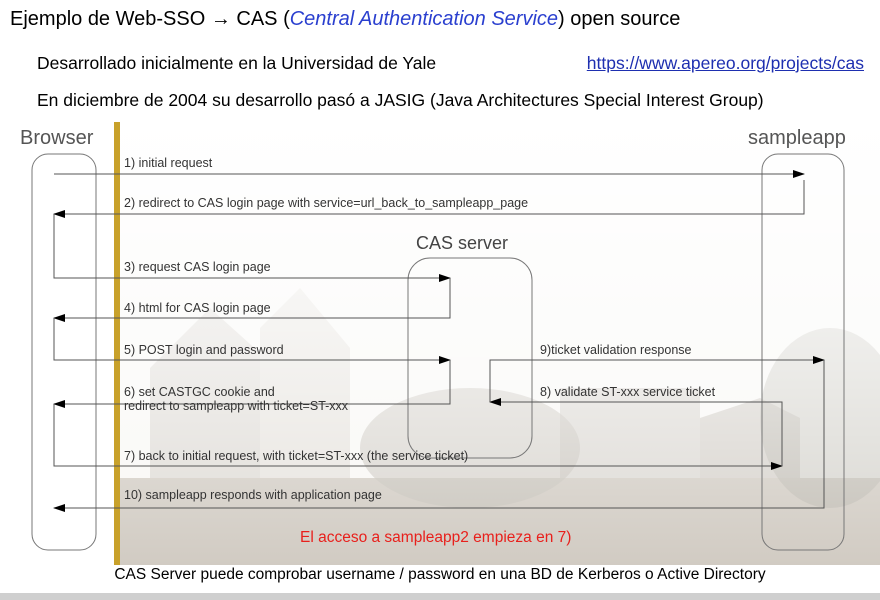  What do you see at coordinates (440, 596) in the screenshot?
I see `bottom-band` at bounding box center [440, 596].